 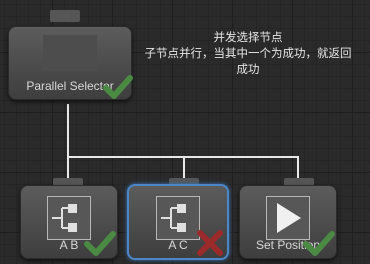 What do you see at coordinates (288, 222) in the screenshot?
I see `set-position-node: Set Position` at bounding box center [288, 222].